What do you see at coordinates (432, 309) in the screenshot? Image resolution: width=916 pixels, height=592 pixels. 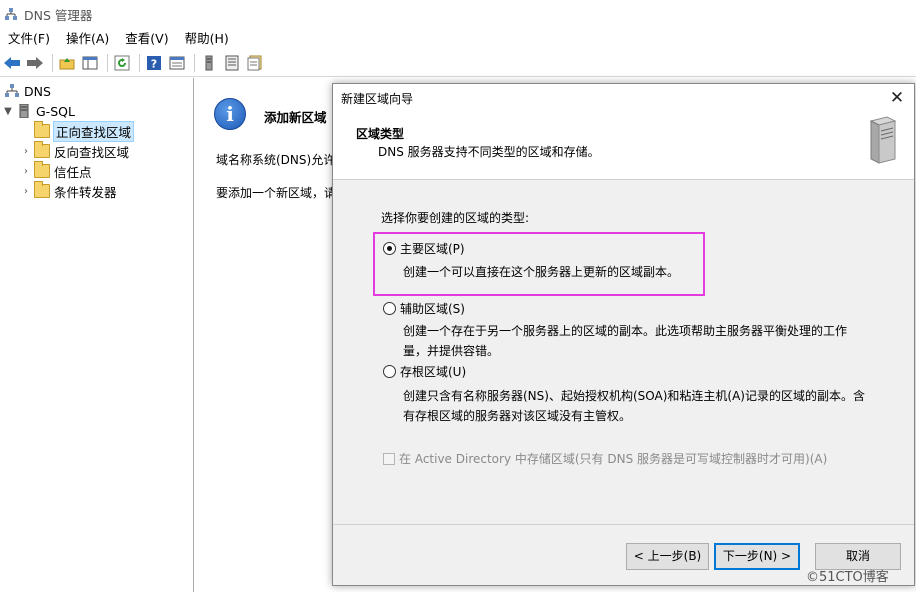 I see `radio-label: 辅助区域(S)` at bounding box center [432, 309].